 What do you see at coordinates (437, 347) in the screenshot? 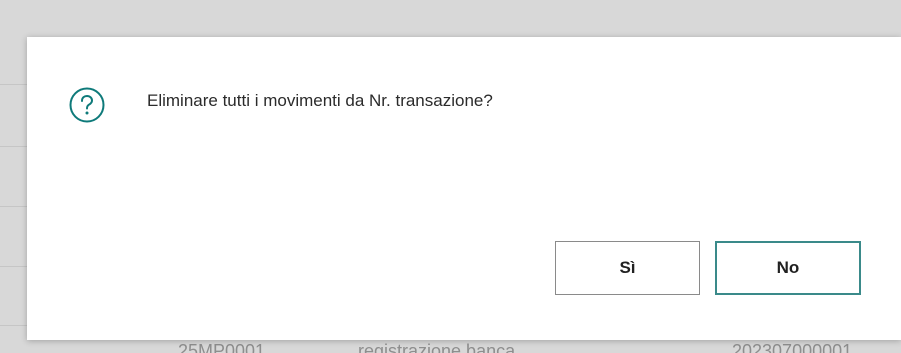
I see `background-cell-description: registrazione banca` at bounding box center [437, 347].